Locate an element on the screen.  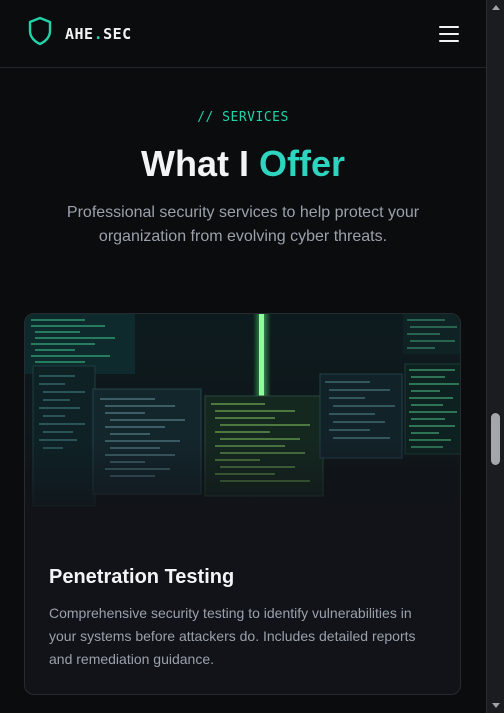
site-header: AHE.SEC is located at coordinates (243, 34).